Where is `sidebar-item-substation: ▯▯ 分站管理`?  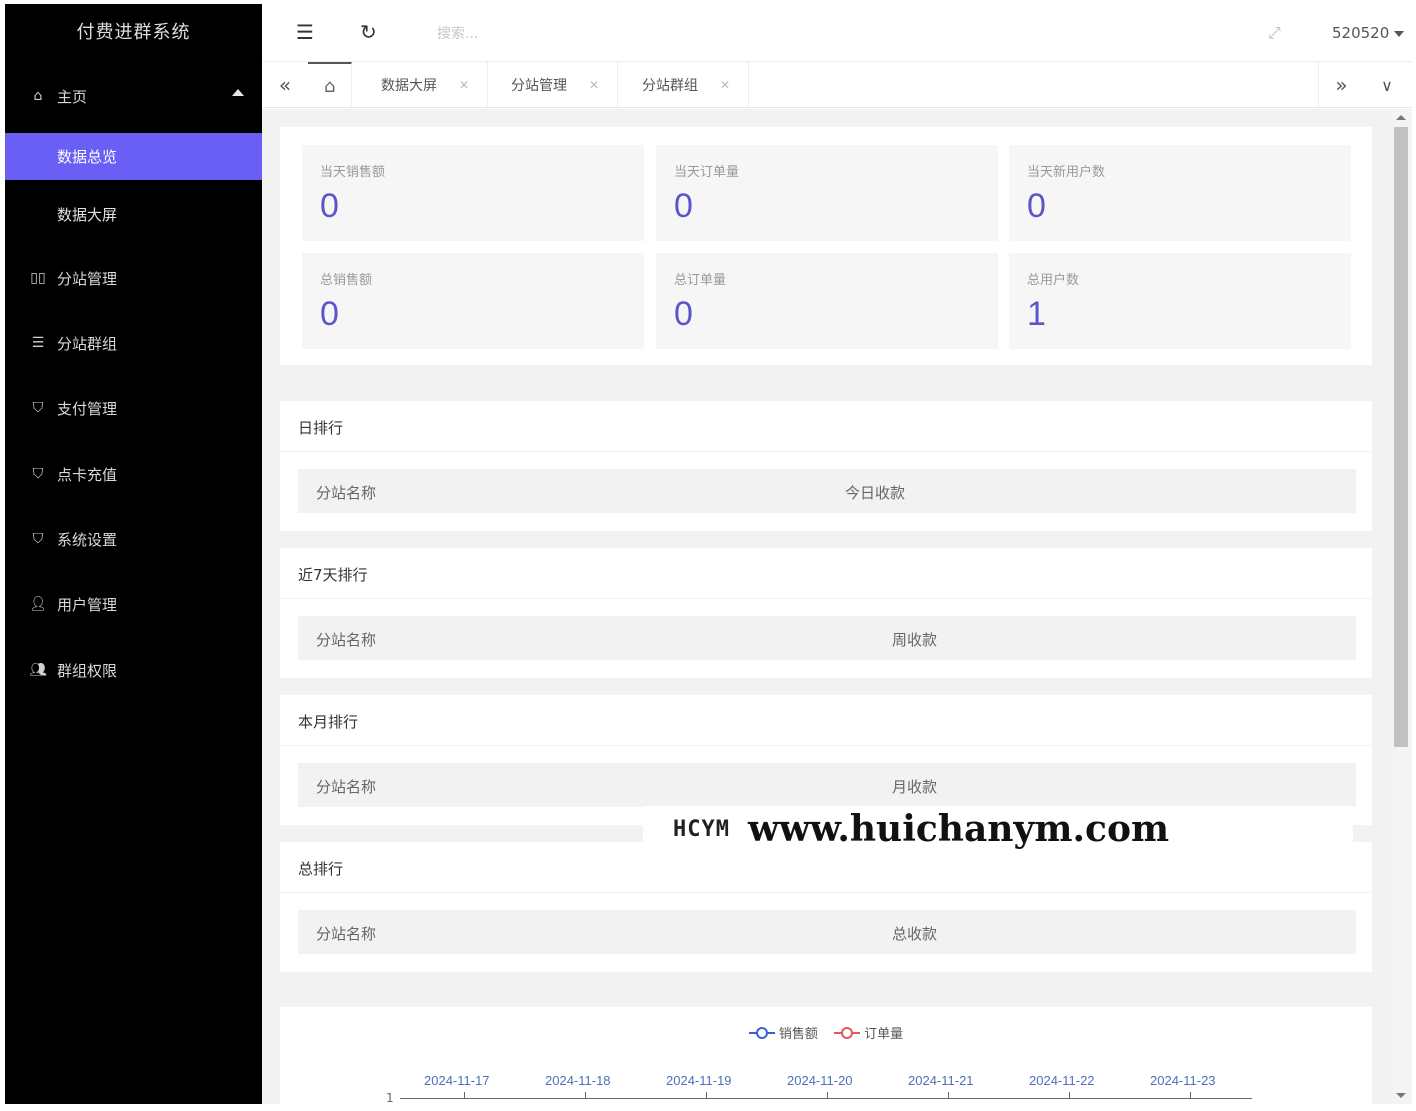
sidebar-item-substation: ▯▯ 分站管理 is located at coordinates (133, 278).